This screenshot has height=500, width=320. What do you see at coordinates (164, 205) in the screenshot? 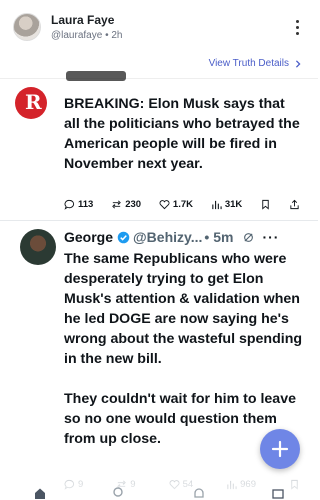
I see `like-icon` at bounding box center [164, 205].